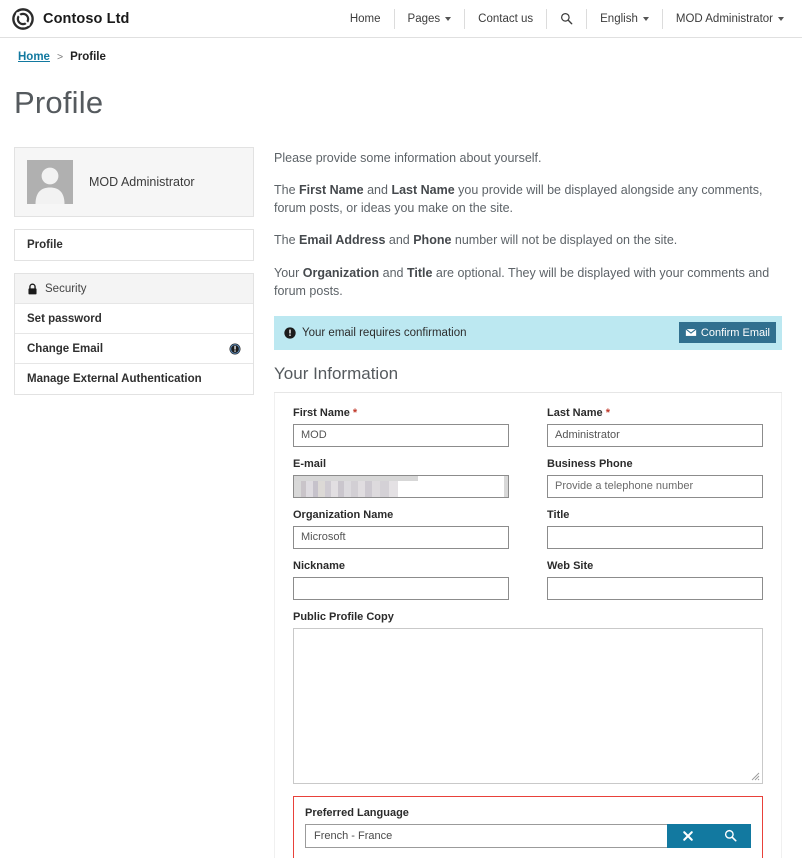 The image size is (802, 858). I want to click on nav-item-search, so click(567, 18).